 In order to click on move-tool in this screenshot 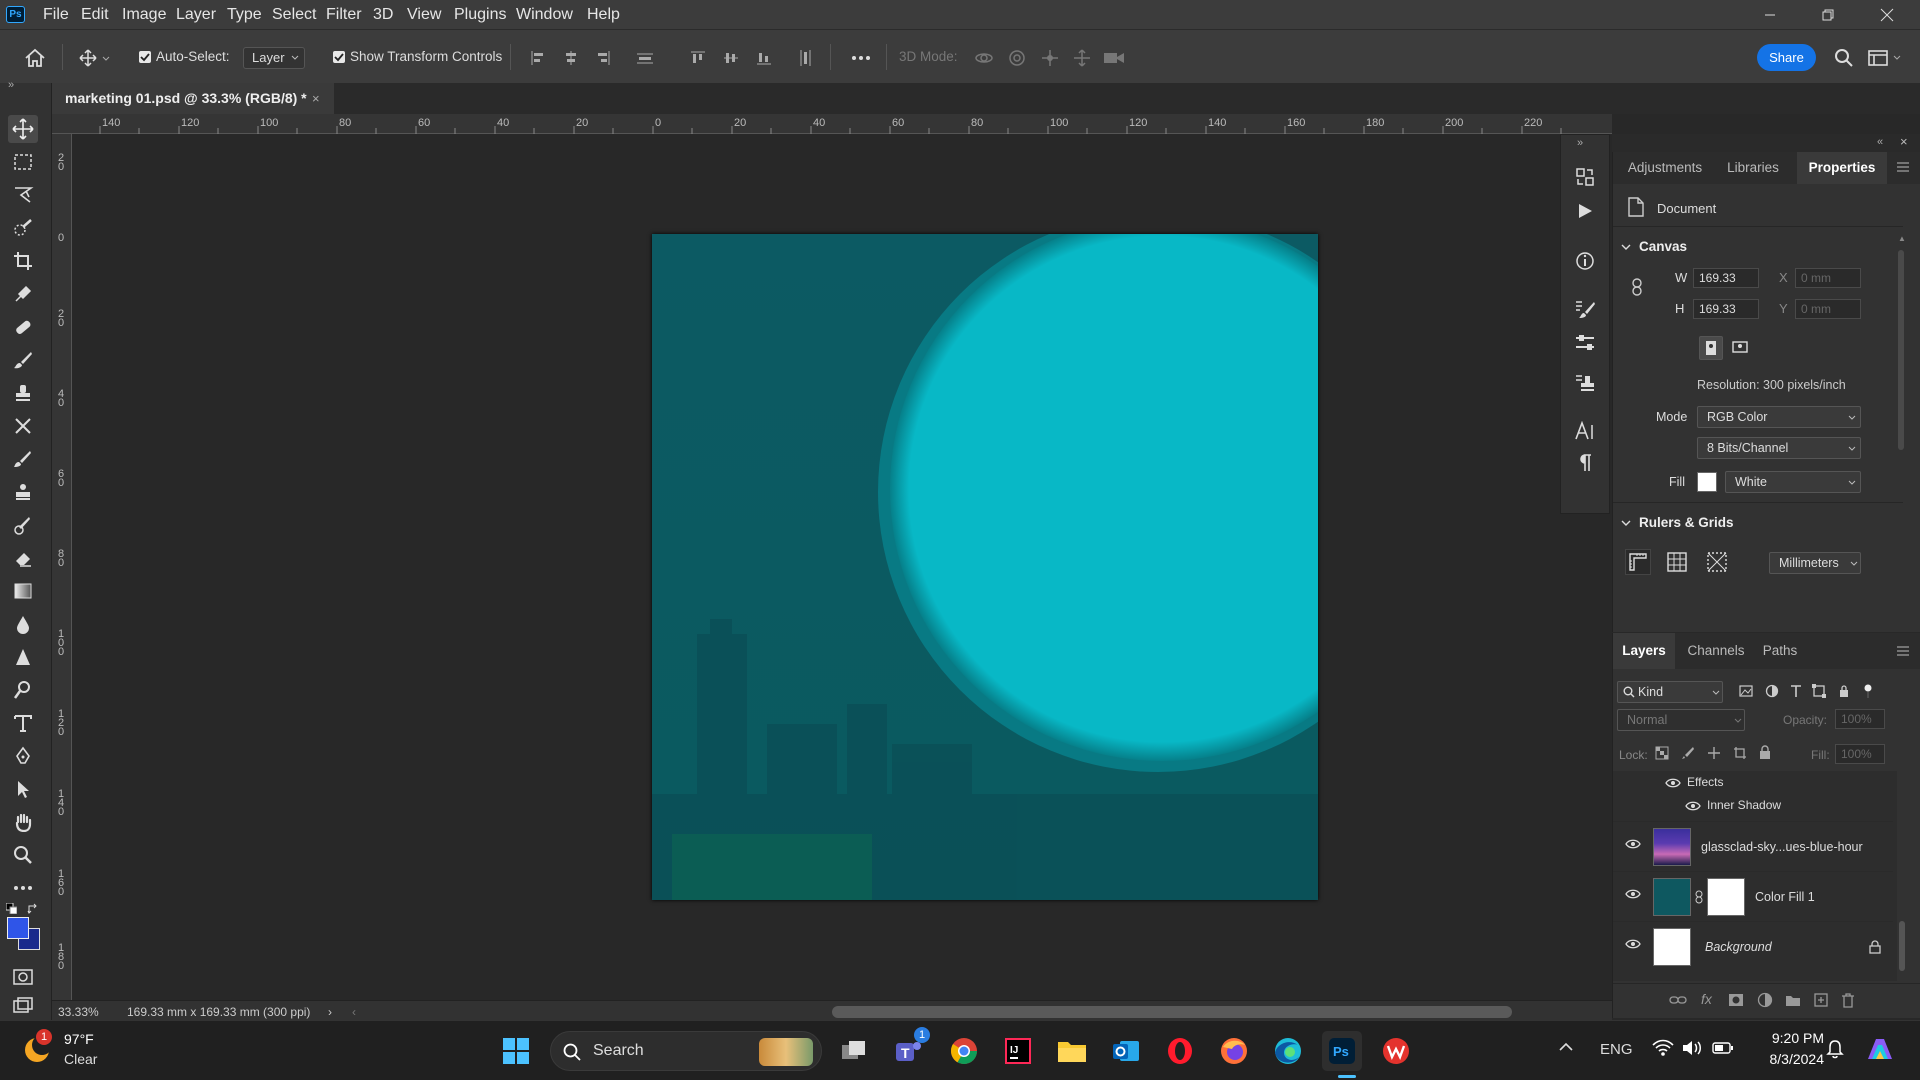, I will do `click(23, 129)`.